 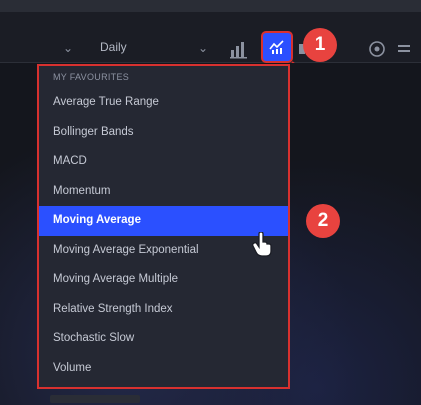 What do you see at coordinates (163, 103) in the screenshot?
I see `menu-item-average-true-range: Average True Range` at bounding box center [163, 103].